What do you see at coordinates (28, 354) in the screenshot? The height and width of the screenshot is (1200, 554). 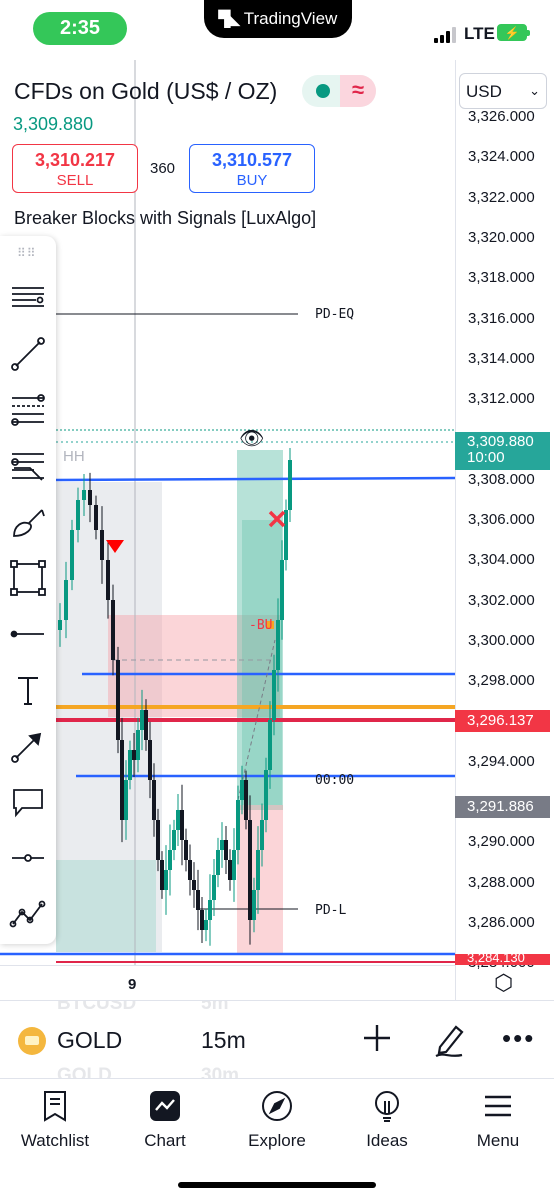 I see `trend-line-icon` at bounding box center [28, 354].